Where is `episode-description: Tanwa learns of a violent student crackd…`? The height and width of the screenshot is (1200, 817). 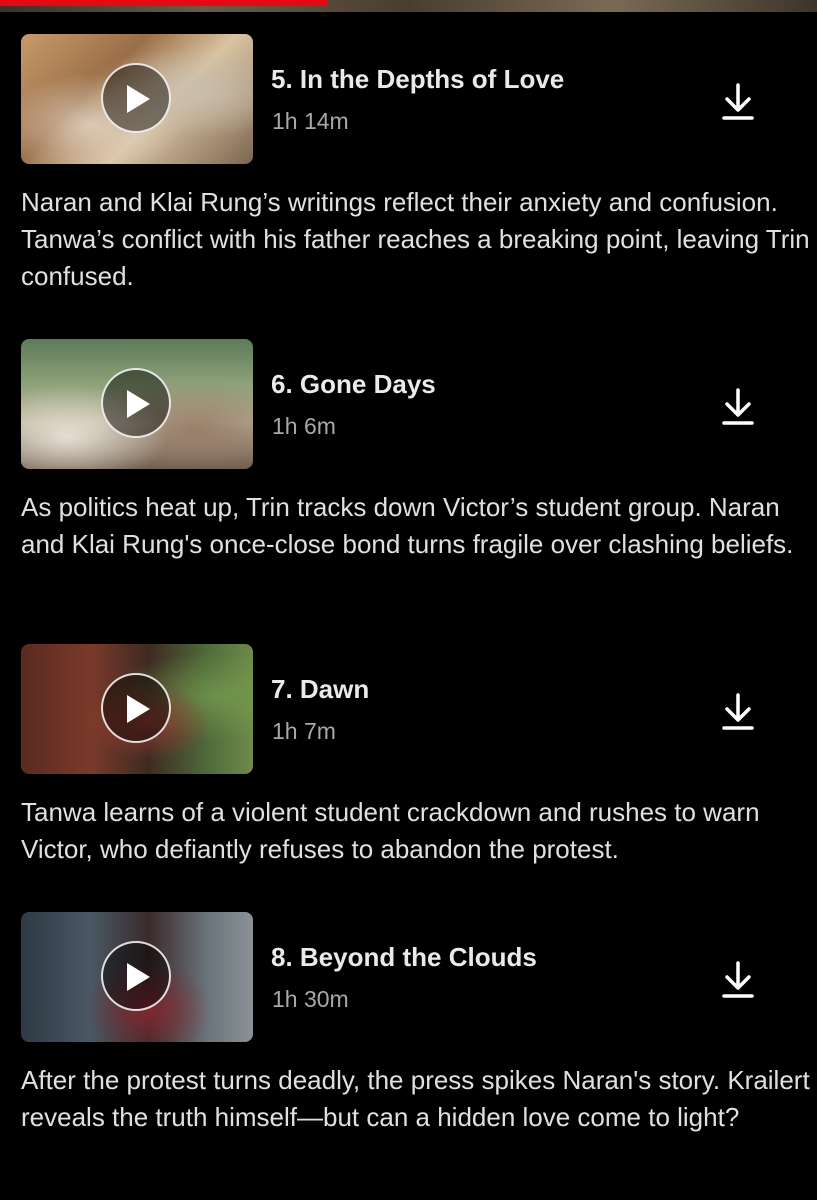 episode-description: Tanwa learns of a violent student crackd… is located at coordinates (390, 830).